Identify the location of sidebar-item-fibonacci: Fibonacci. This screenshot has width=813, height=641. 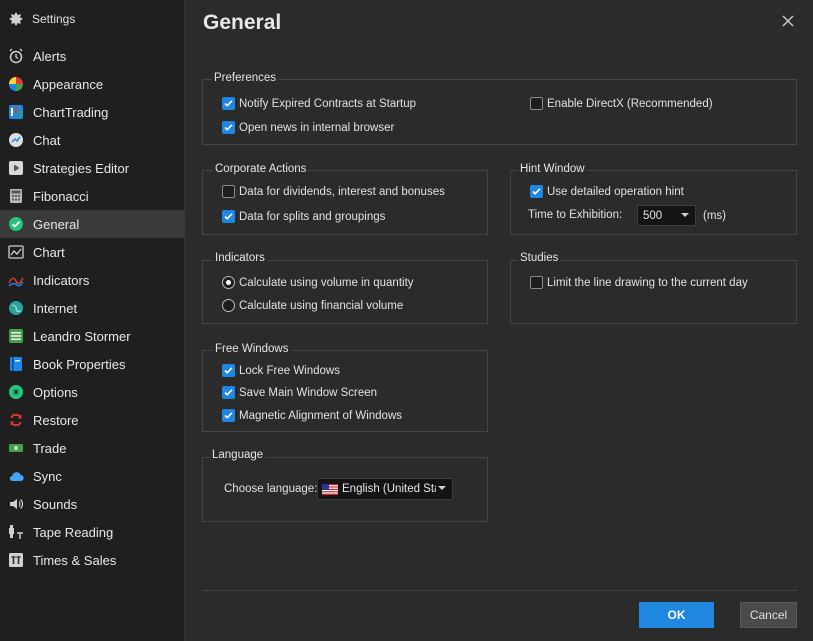
(92, 196).